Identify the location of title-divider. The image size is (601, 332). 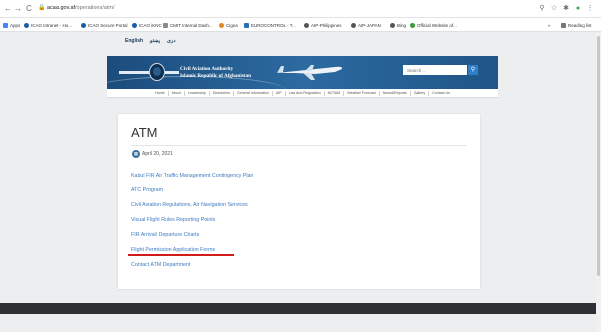
(299, 145).